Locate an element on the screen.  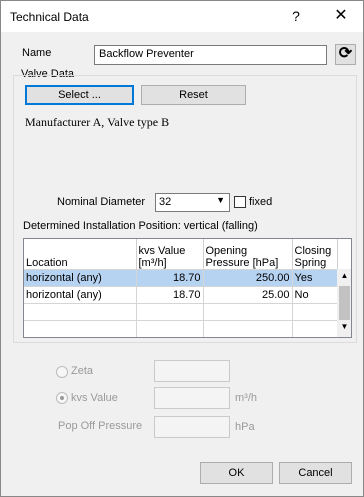
kvs-input is located at coordinates (192, 398).